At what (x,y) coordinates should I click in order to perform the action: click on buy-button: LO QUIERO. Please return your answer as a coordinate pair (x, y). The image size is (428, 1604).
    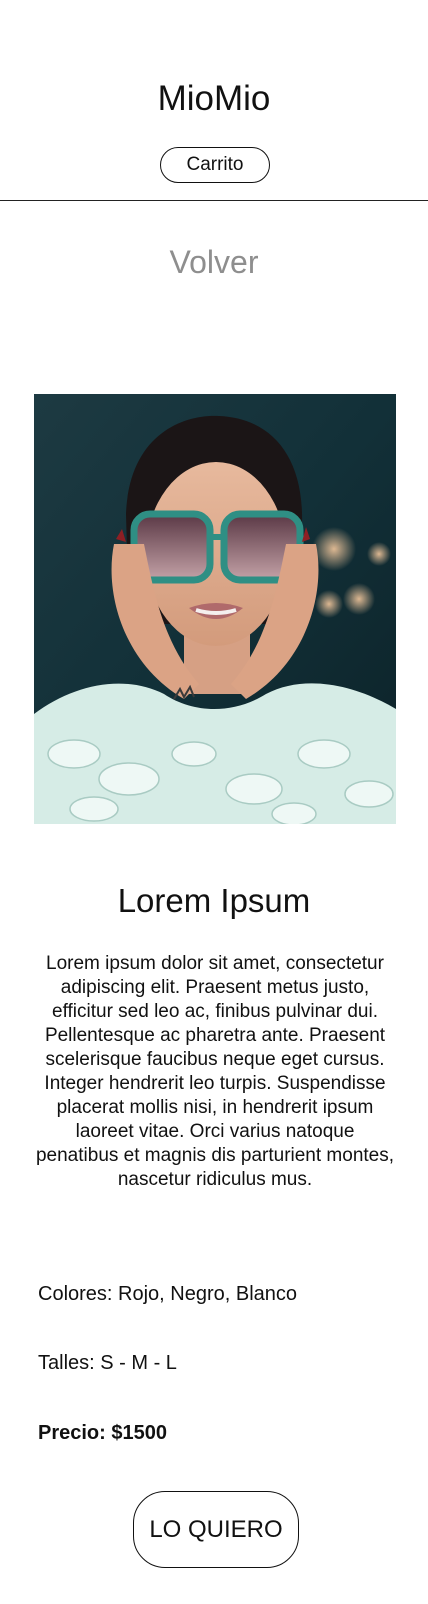
    Looking at the image, I should click on (216, 1529).